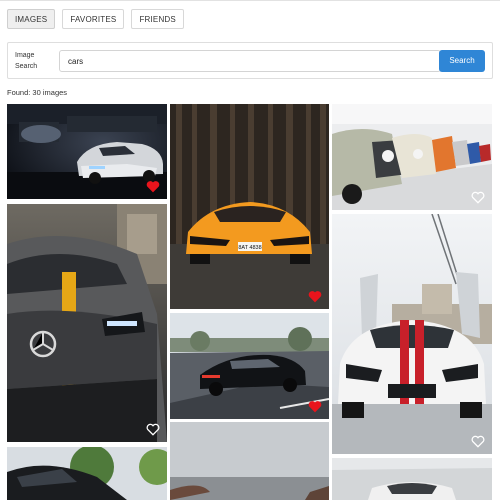  I want to click on photo-white-car-front, so click(412, 479).